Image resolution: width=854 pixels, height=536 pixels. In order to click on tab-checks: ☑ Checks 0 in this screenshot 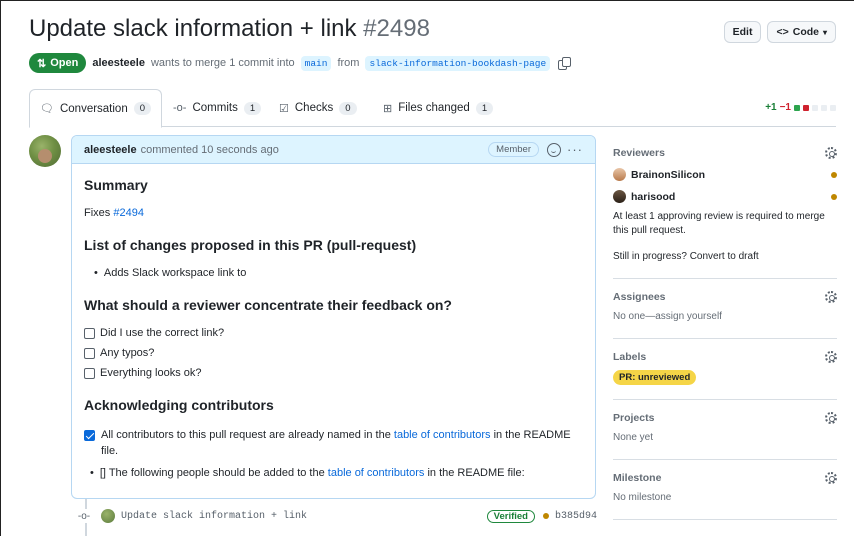, I will do `click(318, 108)`.